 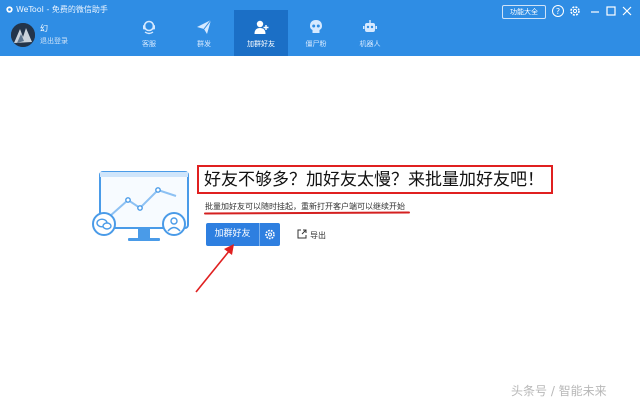 I want to click on send-icon, so click(x=204, y=26).